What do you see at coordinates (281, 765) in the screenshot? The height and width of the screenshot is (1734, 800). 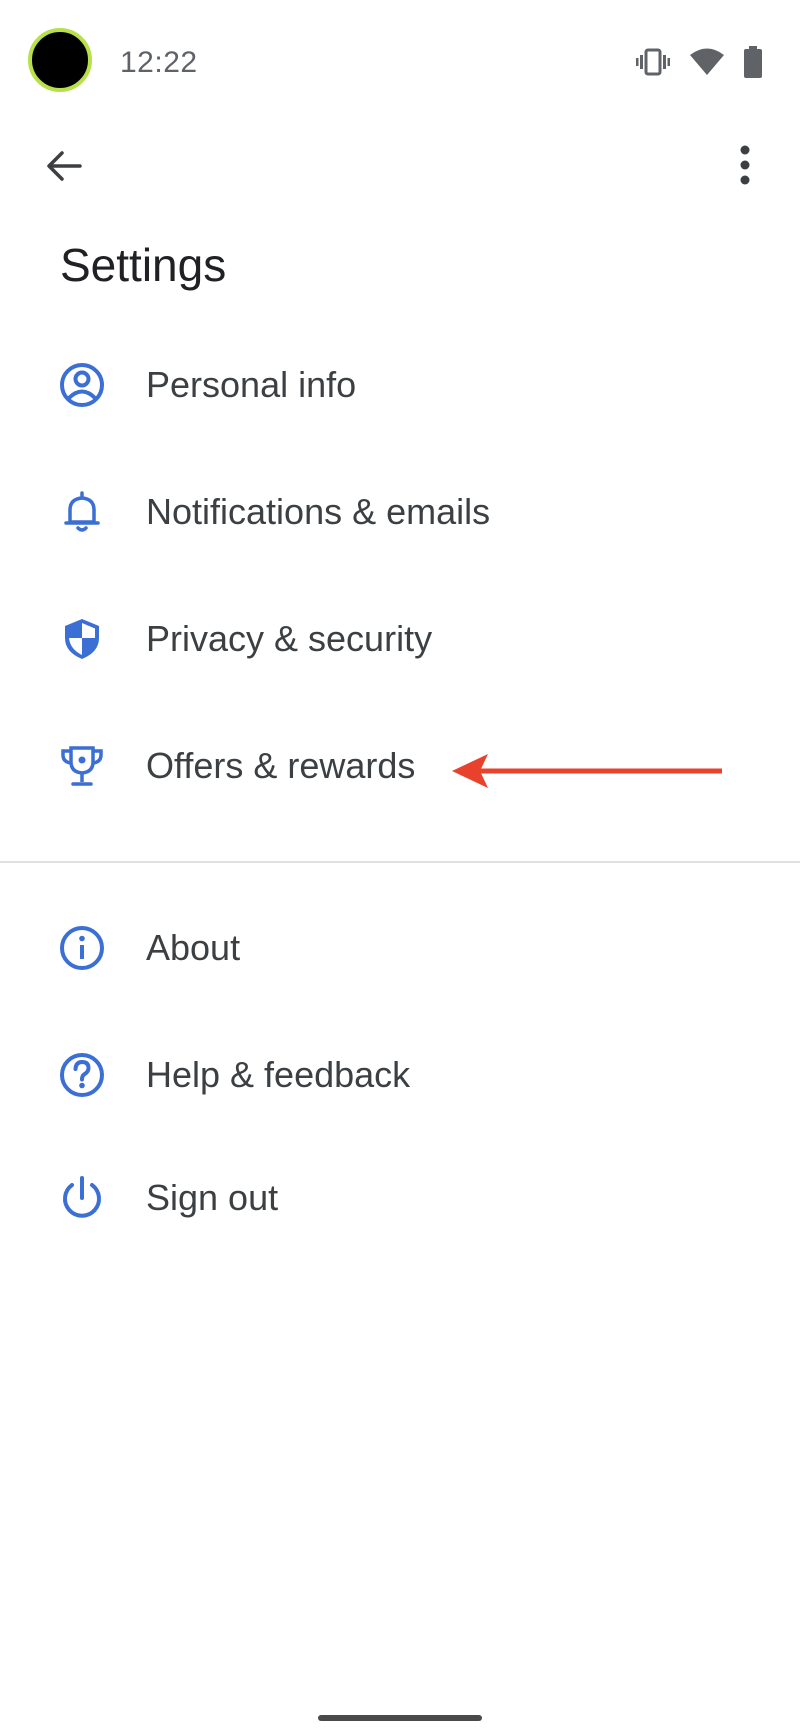 I see `menu-label: Offers & rewards` at bounding box center [281, 765].